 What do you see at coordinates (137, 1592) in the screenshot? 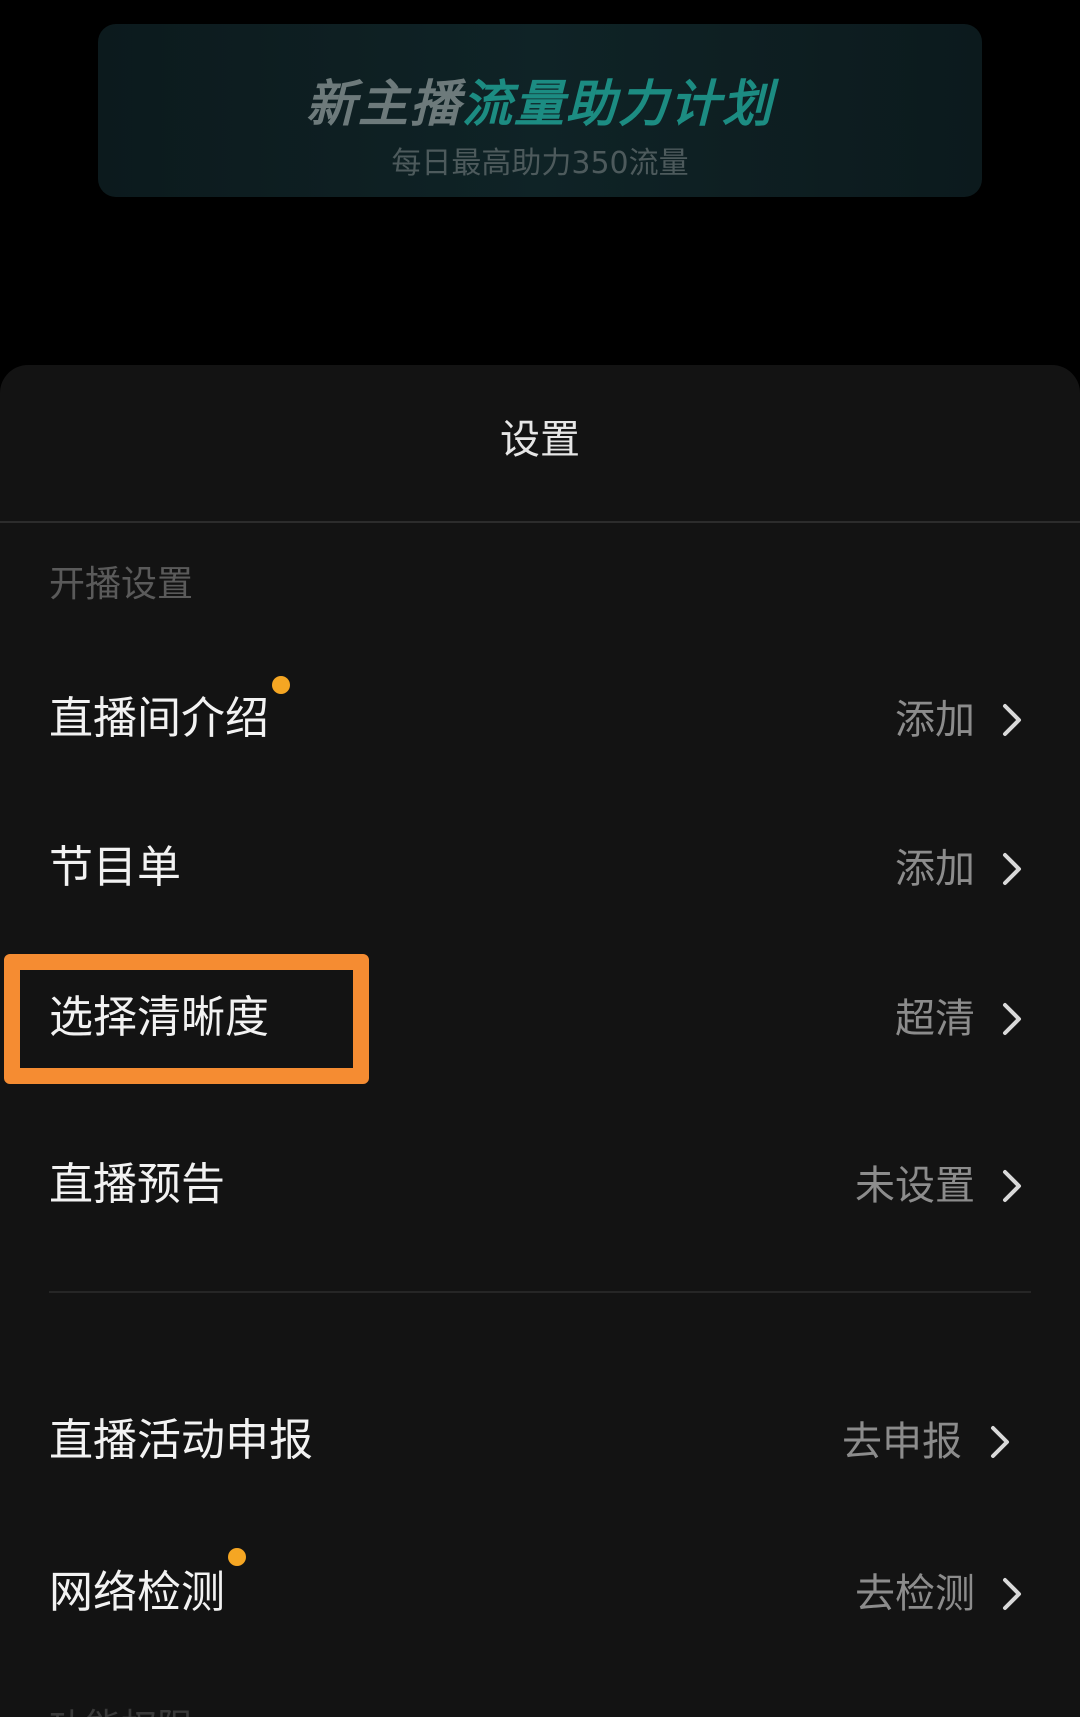
I see `row-label: 网络检测` at bounding box center [137, 1592].